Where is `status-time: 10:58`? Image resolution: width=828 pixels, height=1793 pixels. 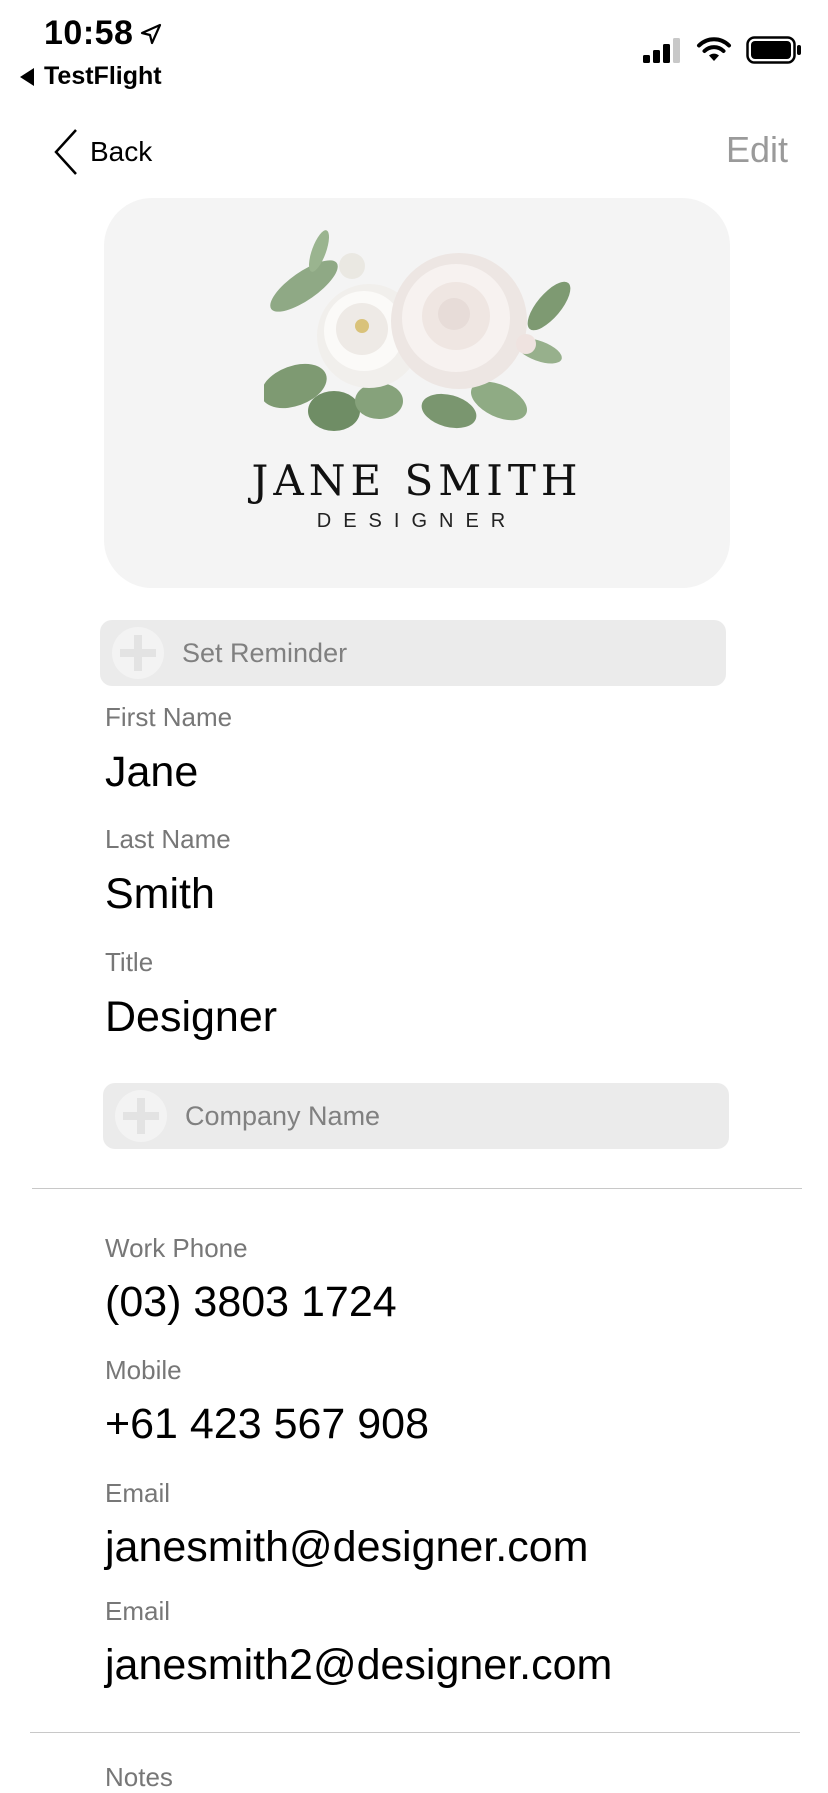 status-time: 10:58 is located at coordinates (103, 33).